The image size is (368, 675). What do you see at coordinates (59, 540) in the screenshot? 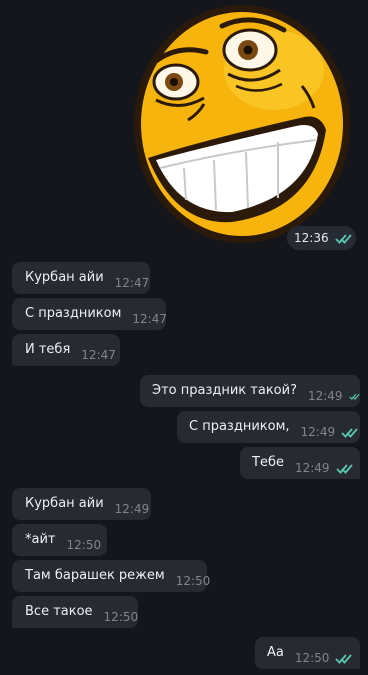
I see `message-in: *айт 12:50` at bounding box center [59, 540].